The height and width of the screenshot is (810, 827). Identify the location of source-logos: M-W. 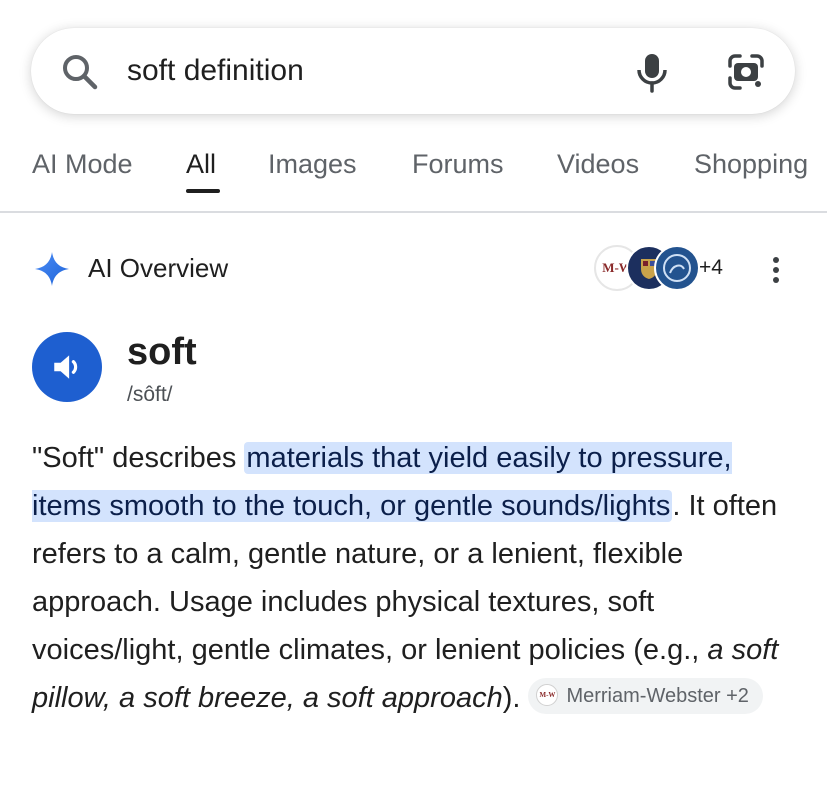
(647, 268).